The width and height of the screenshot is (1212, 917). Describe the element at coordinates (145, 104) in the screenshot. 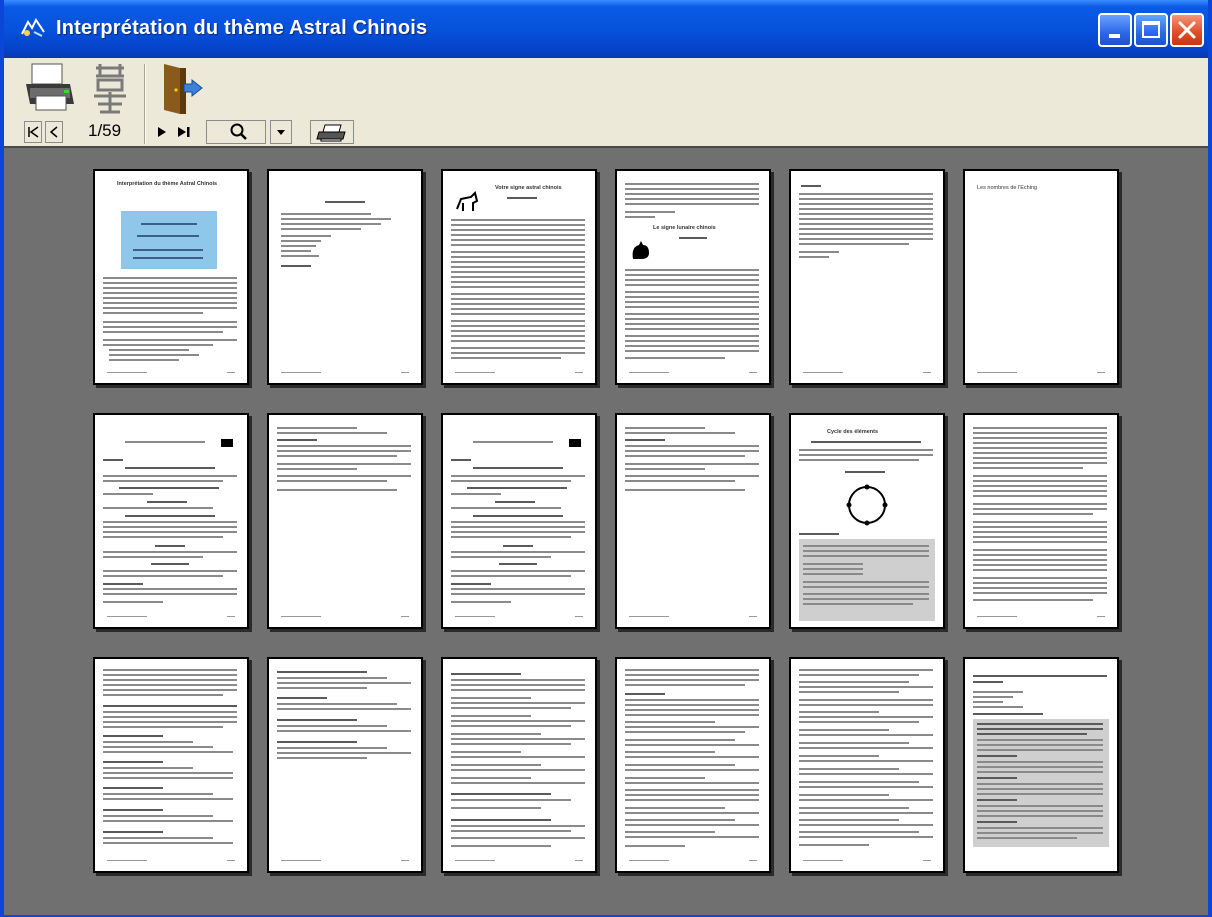

I see `toolbar-separator` at that location.